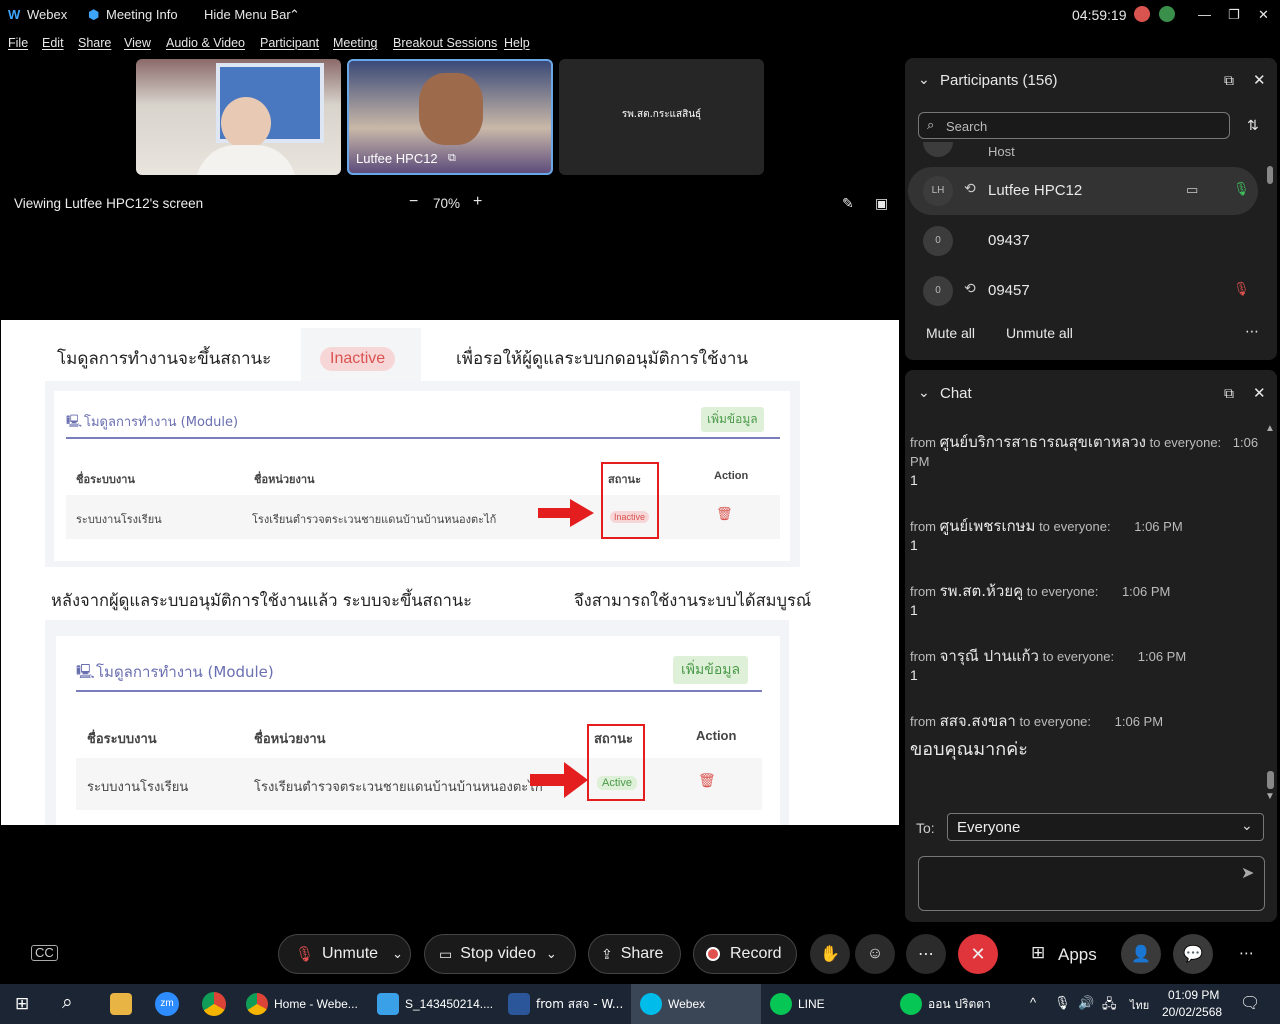 This screenshot has height=1024, width=1280. I want to click on taskbar-time: 01:09 PM, so click(1193, 995).